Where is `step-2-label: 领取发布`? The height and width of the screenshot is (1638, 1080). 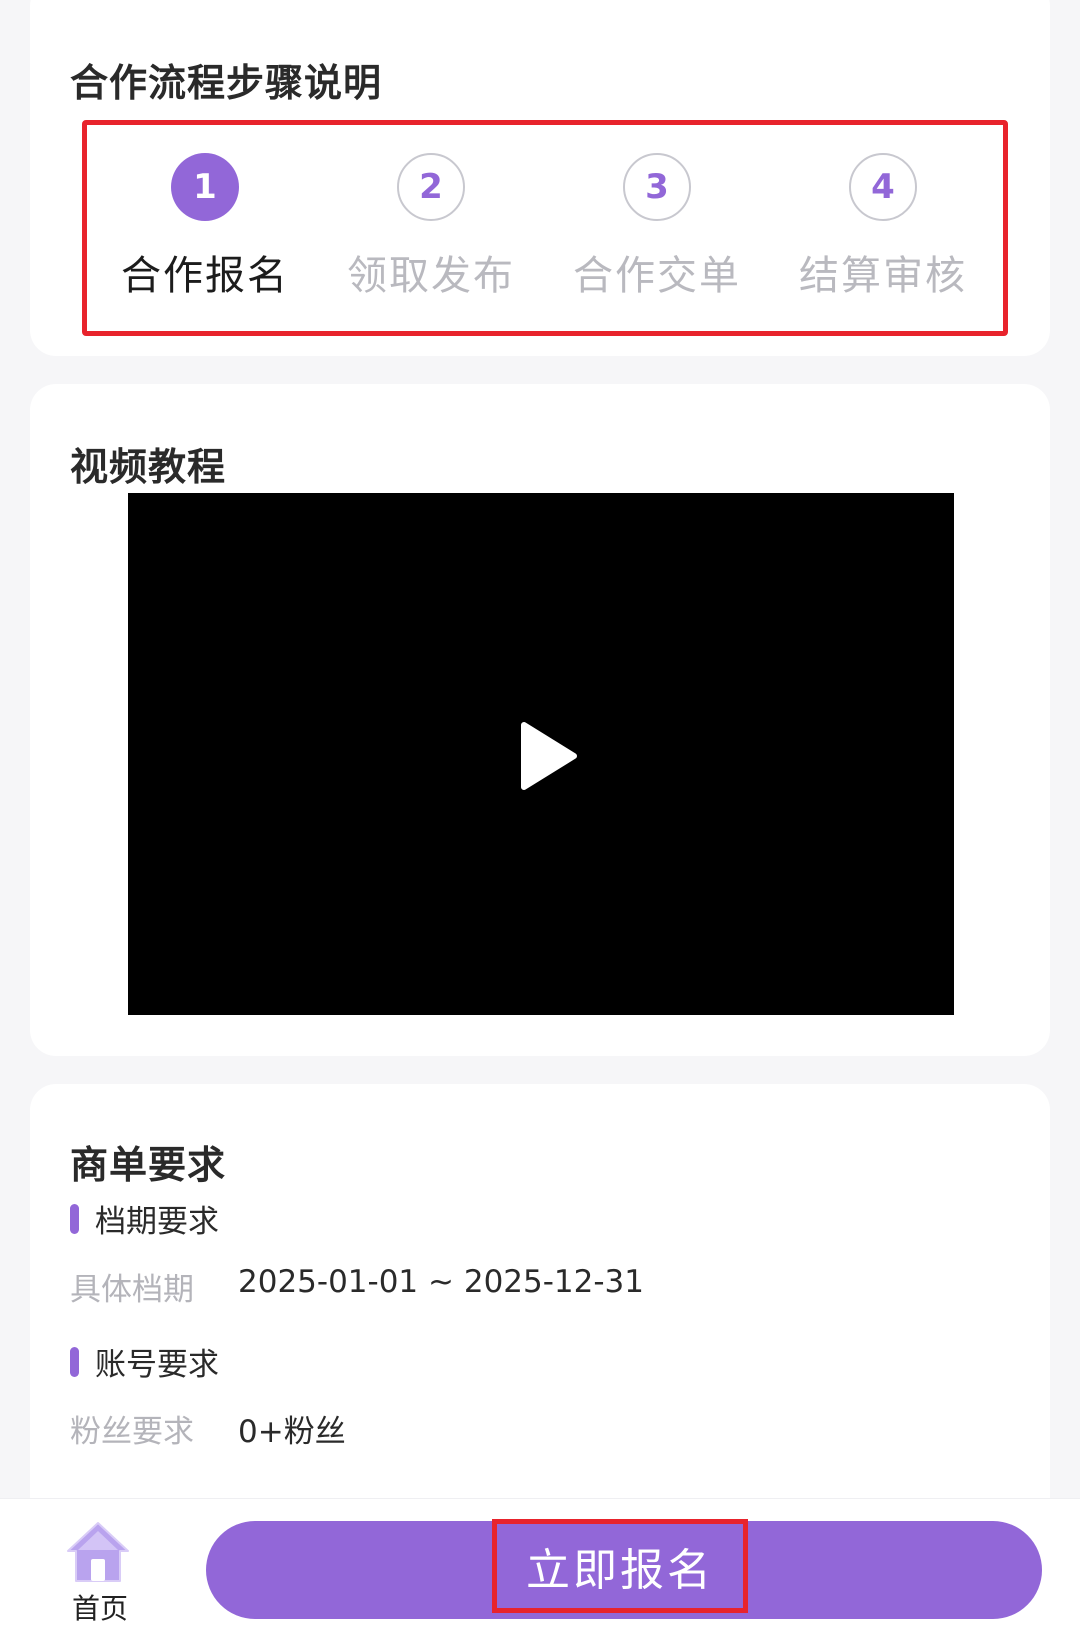 step-2-label: 领取发布 is located at coordinates (431, 276).